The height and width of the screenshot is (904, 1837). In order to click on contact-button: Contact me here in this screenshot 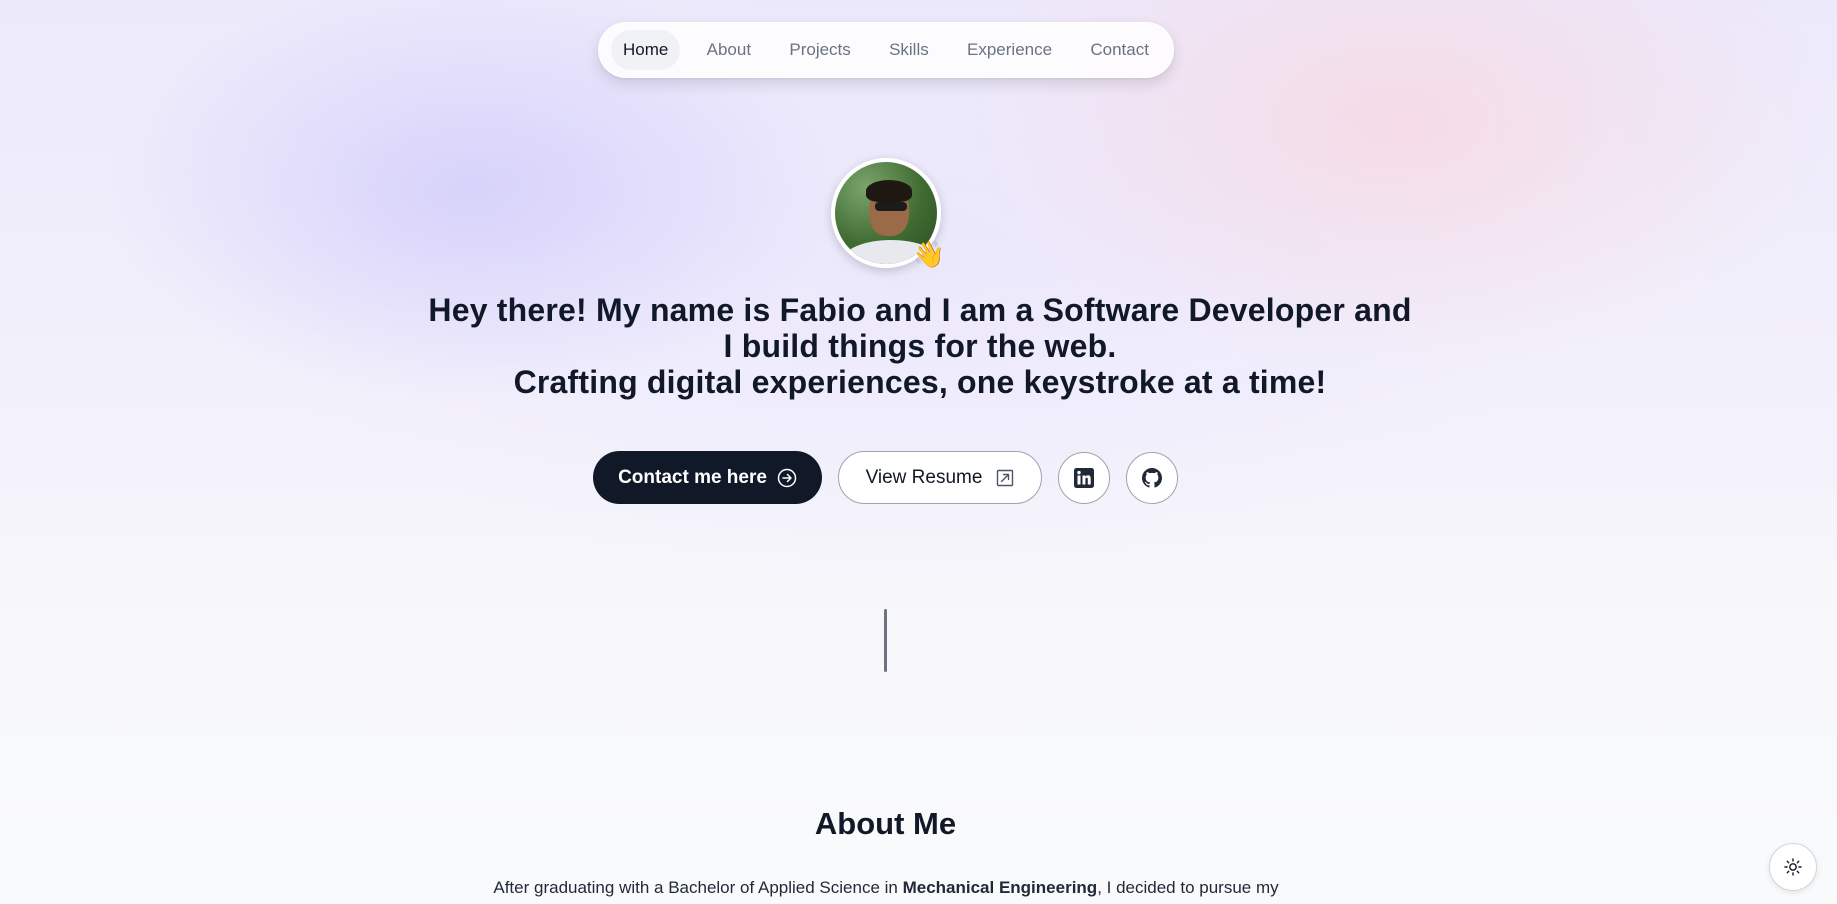, I will do `click(707, 477)`.